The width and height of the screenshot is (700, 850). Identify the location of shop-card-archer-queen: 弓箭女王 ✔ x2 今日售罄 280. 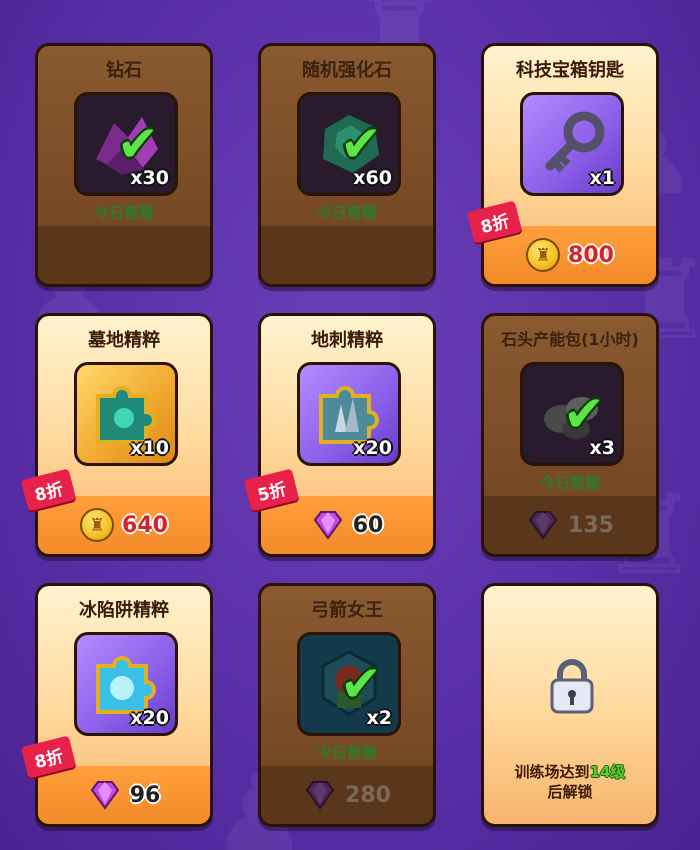
(347, 705).